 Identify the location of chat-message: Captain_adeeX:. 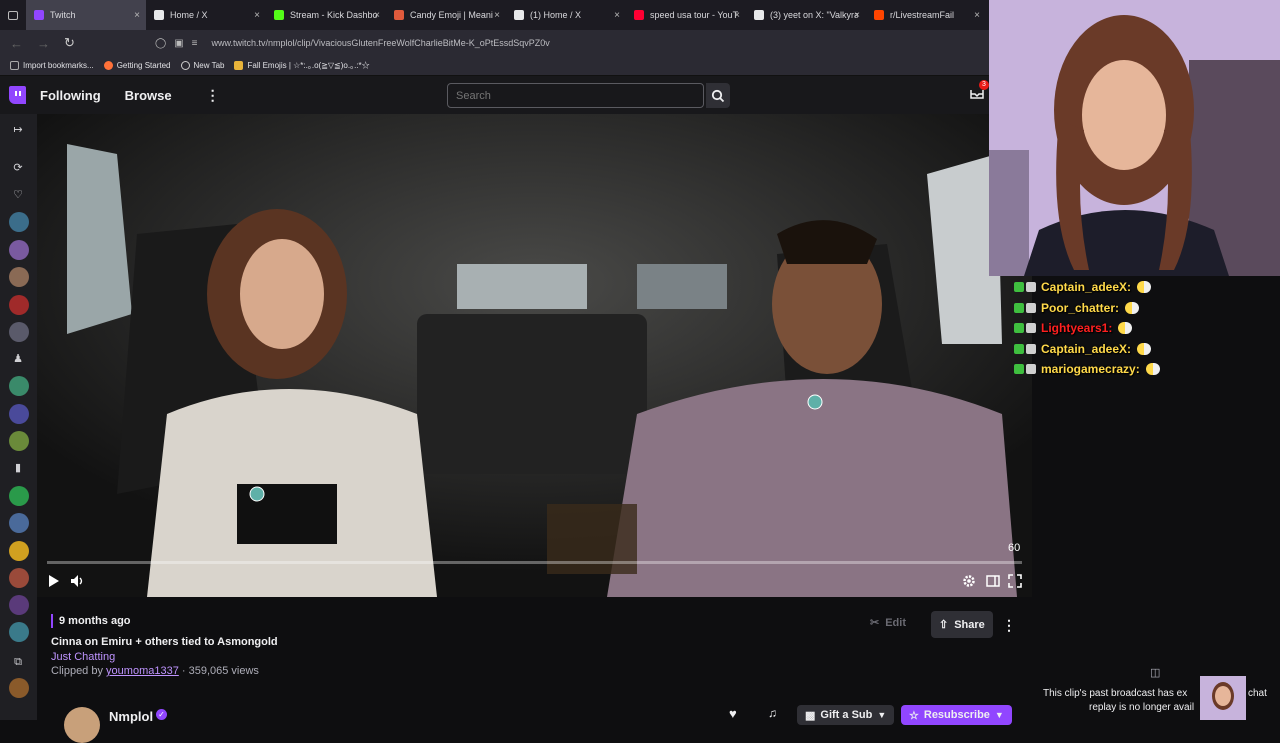
(1147, 287).